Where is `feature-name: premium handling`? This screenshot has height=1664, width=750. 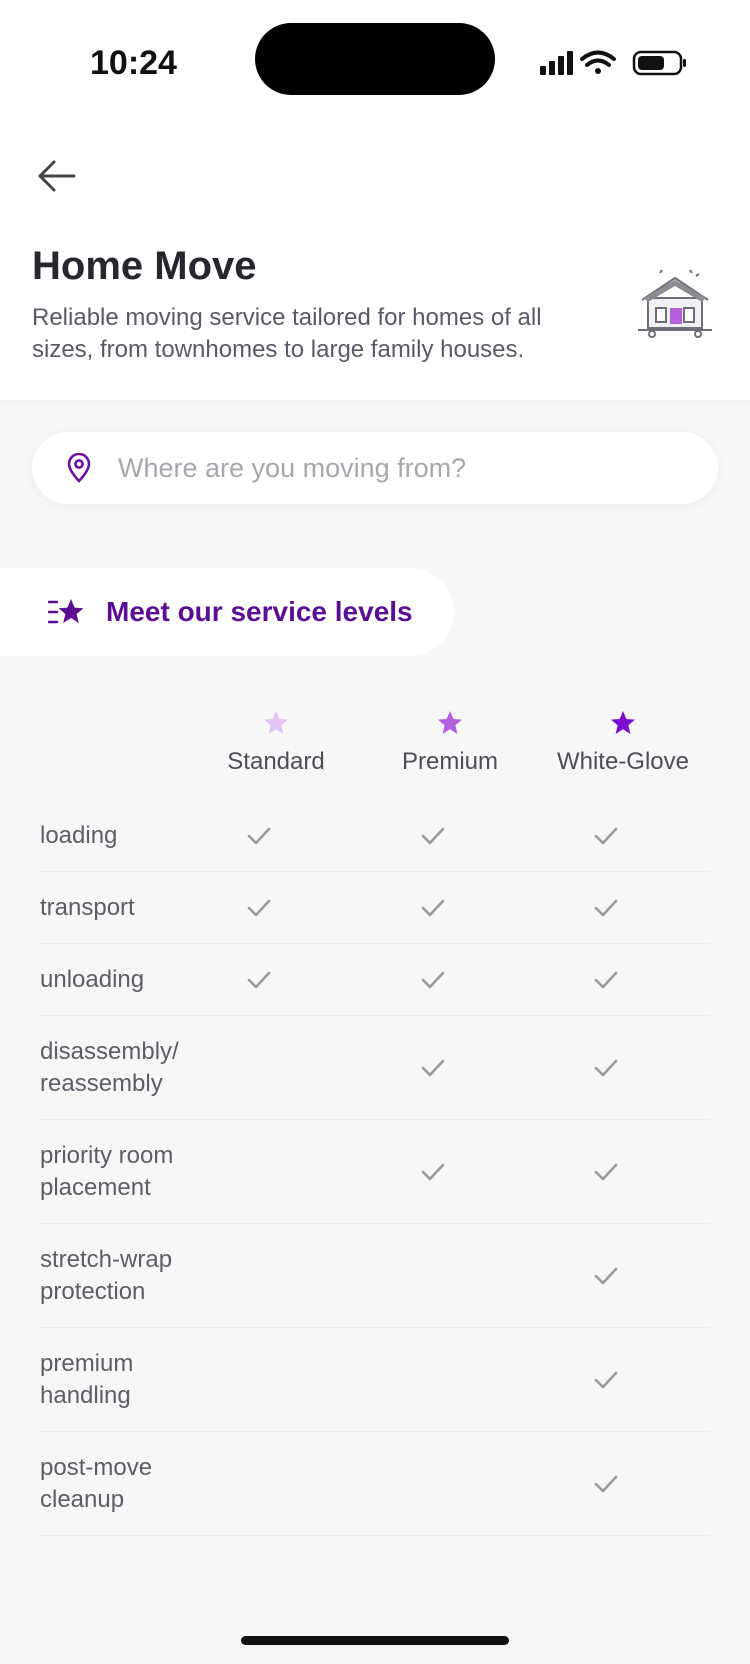 feature-name: premium handling is located at coordinates (87, 1379).